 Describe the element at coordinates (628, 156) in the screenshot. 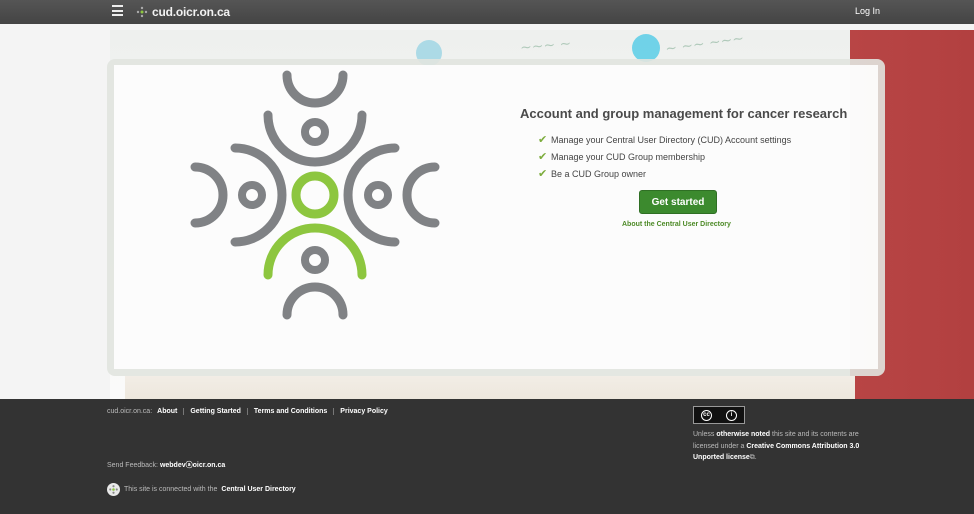

I see `feature-text: Manage your CUD Group membership` at that location.